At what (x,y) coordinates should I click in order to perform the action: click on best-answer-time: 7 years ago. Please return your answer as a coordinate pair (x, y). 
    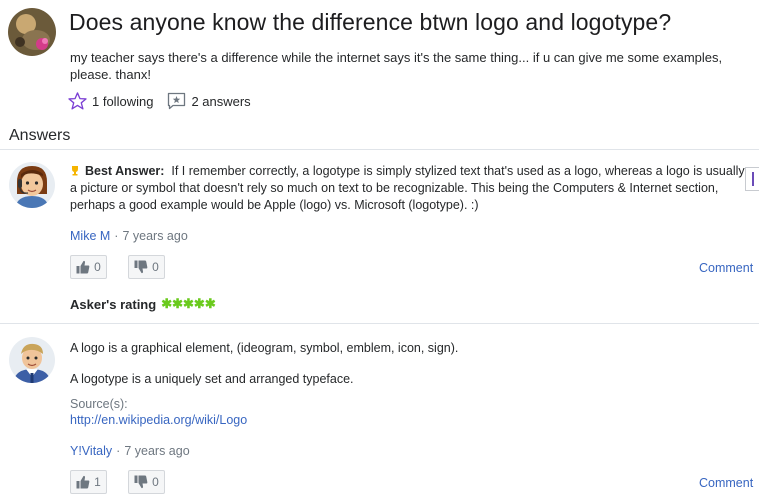
    Looking at the image, I should click on (155, 236).